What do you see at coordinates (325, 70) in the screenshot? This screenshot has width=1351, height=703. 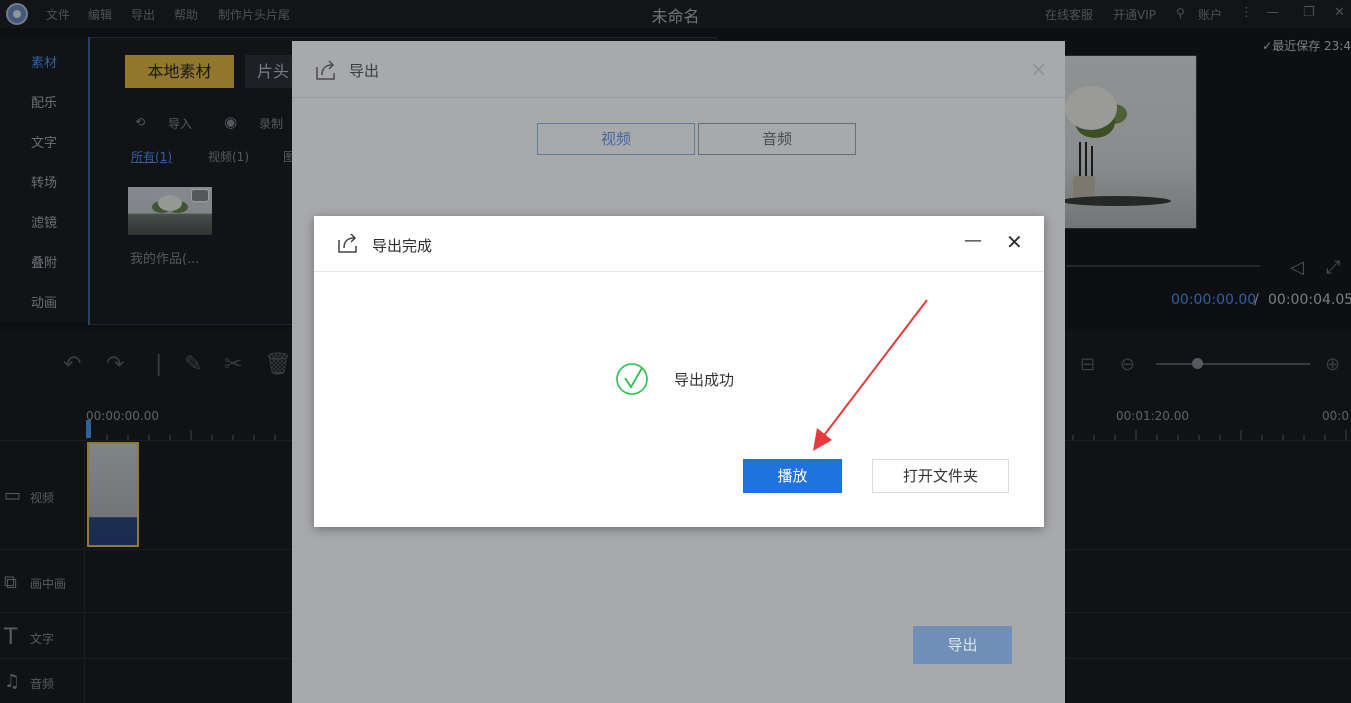 I see `export-share-icon` at bounding box center [325, 70].